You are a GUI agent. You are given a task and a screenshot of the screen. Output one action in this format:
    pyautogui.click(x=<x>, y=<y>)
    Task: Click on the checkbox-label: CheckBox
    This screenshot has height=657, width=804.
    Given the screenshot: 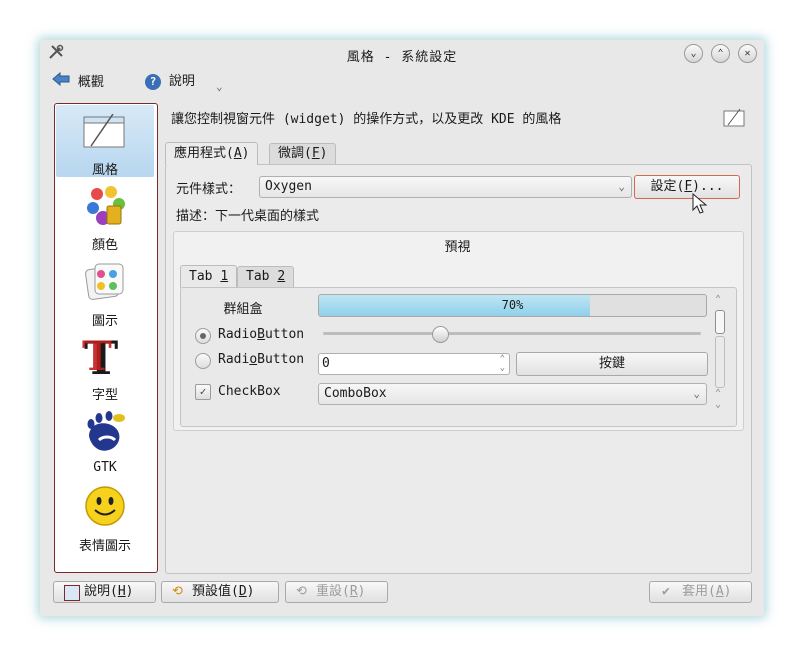 What is the action you would take?
    pyautogui.click(x=249, y=391)
    